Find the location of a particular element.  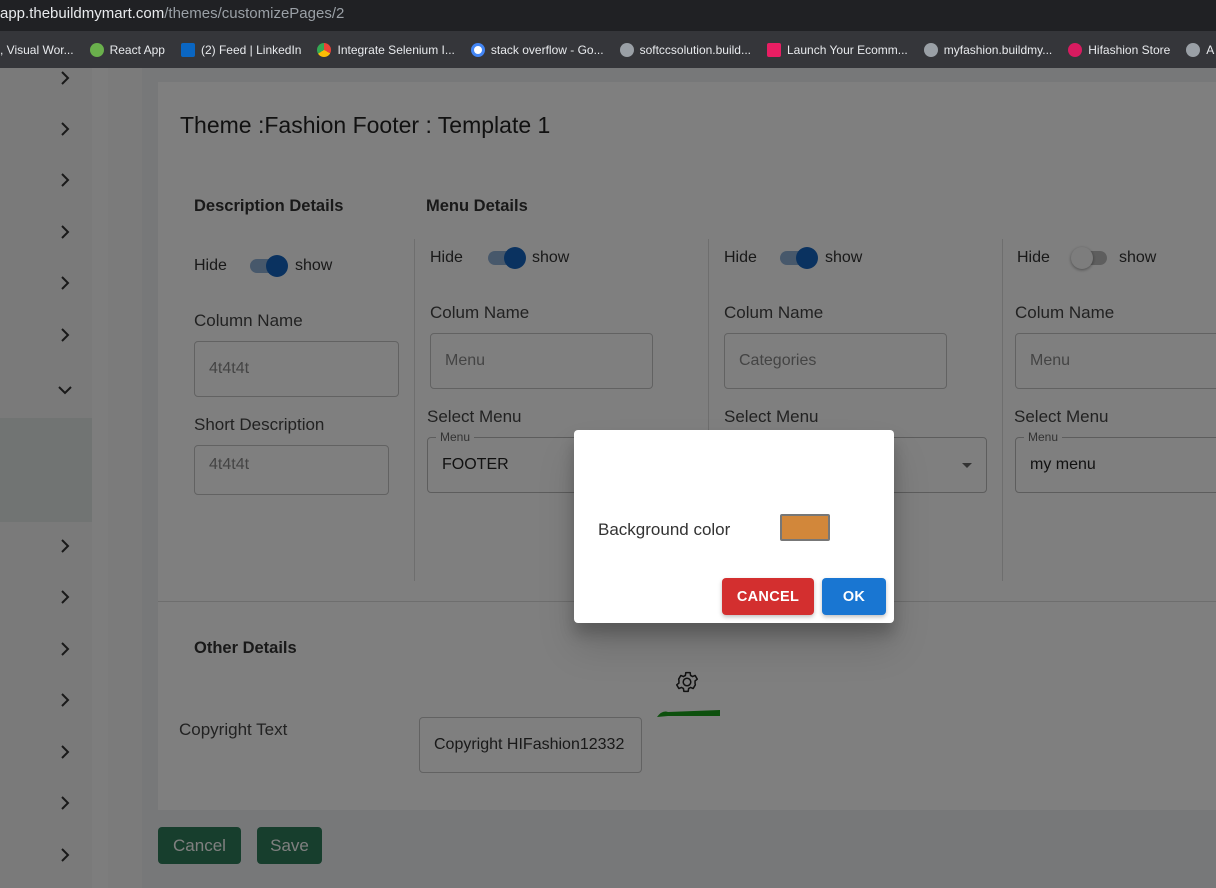

dialog-ok-button: OK is located at coordinates (854, 596).